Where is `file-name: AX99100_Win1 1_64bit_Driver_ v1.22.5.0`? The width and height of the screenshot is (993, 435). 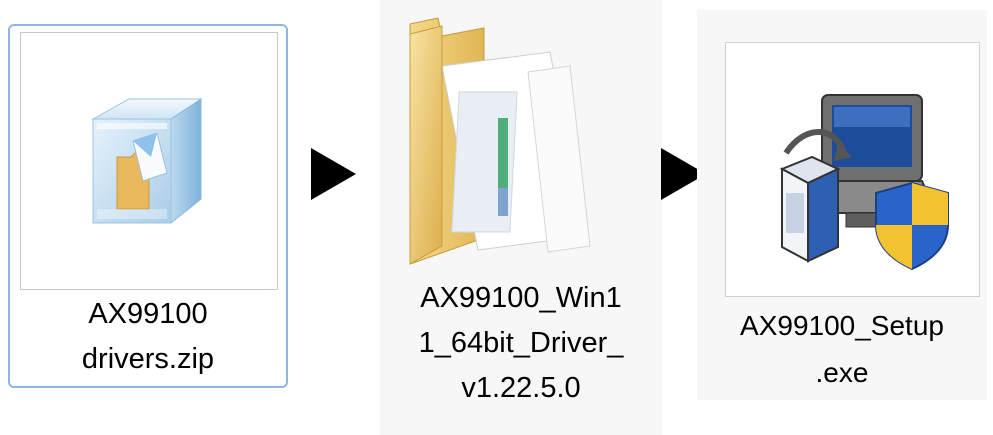
file-name: AX99100_Win1 1_64bit_Driver_ v1.22.5.0 is located at coordinates (521, 343).